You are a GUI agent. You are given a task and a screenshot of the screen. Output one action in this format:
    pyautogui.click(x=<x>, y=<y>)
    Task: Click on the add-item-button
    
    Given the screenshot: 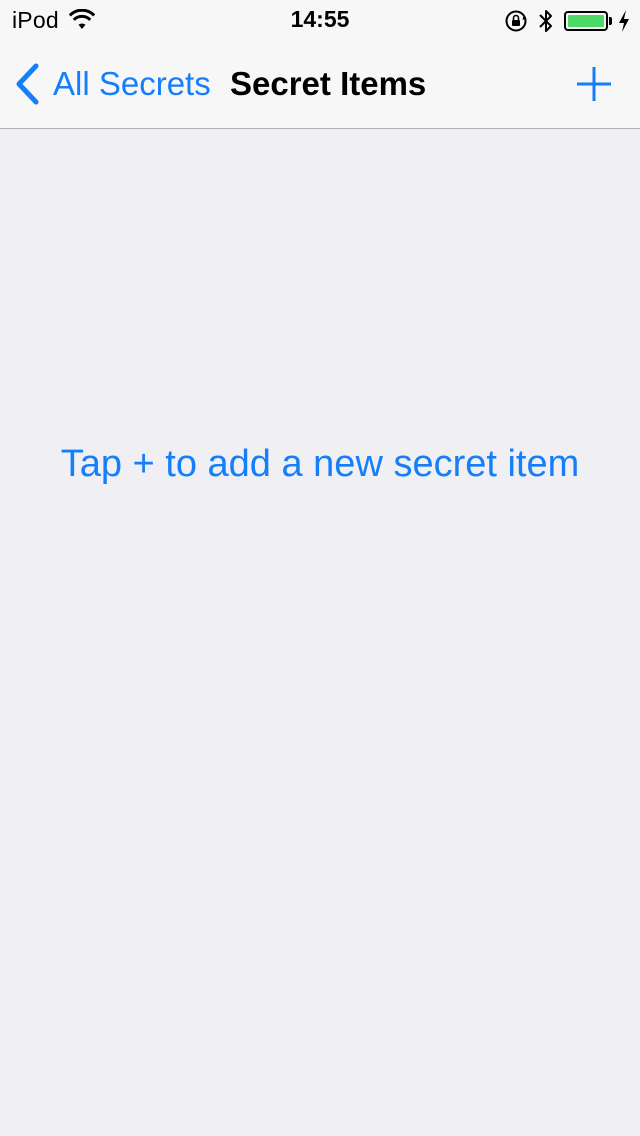 What is the action you would take?
    pyautogui.click(x=594, y=84)
    